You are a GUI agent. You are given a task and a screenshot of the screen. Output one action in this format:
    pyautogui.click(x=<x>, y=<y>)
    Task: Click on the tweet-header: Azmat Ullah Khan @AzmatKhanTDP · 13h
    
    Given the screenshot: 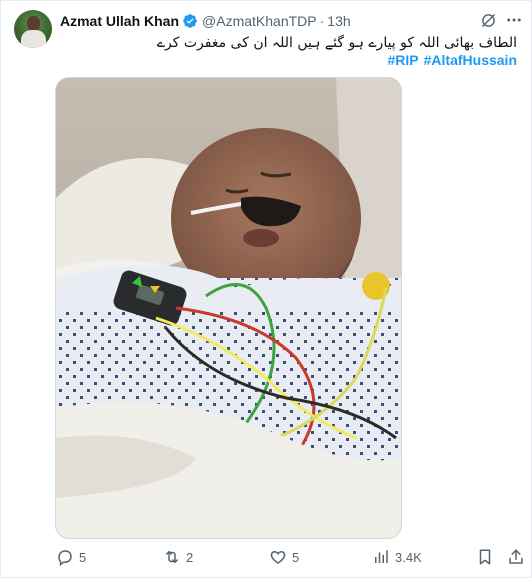 What is the action you would take?
    pyautogui.click(x=205, y=21)
    